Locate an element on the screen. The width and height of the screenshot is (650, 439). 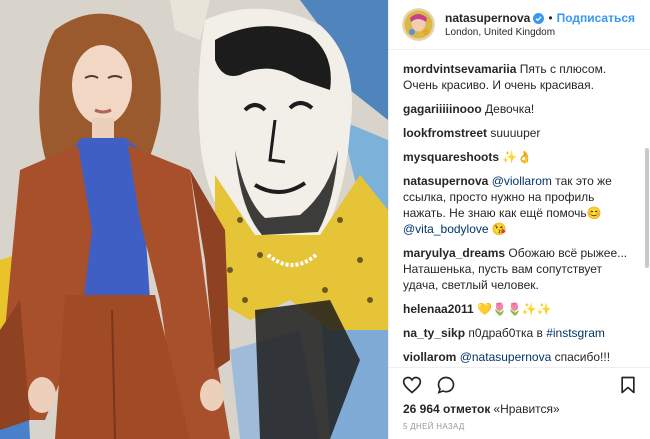
likes-number: 26 964 отметок is located at coordinates (447, 409).